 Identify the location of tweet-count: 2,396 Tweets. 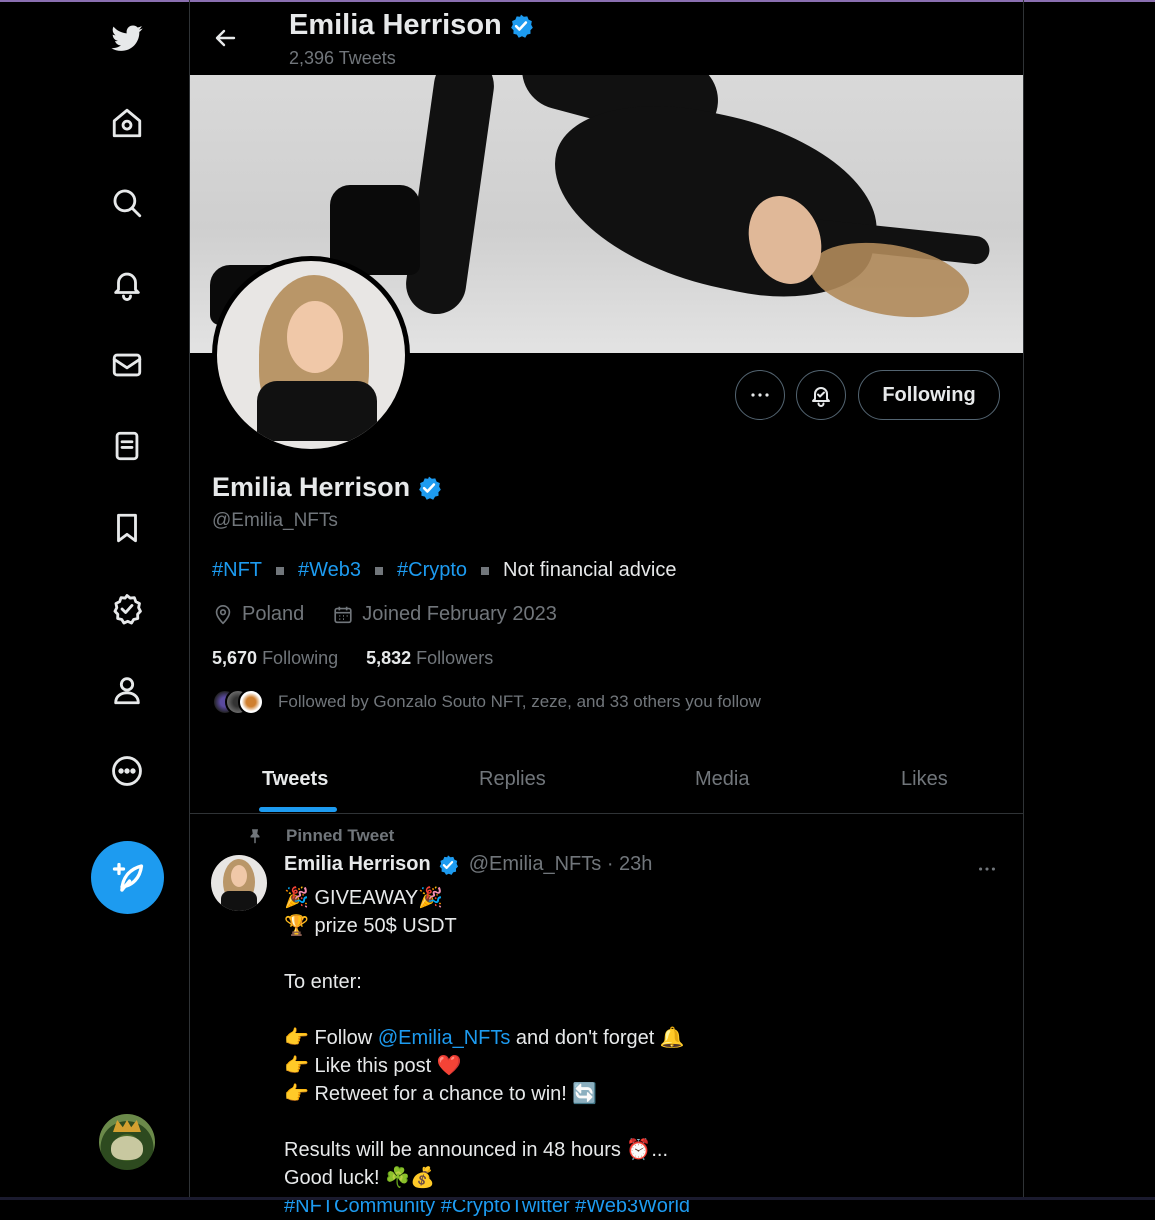
(342, 58).